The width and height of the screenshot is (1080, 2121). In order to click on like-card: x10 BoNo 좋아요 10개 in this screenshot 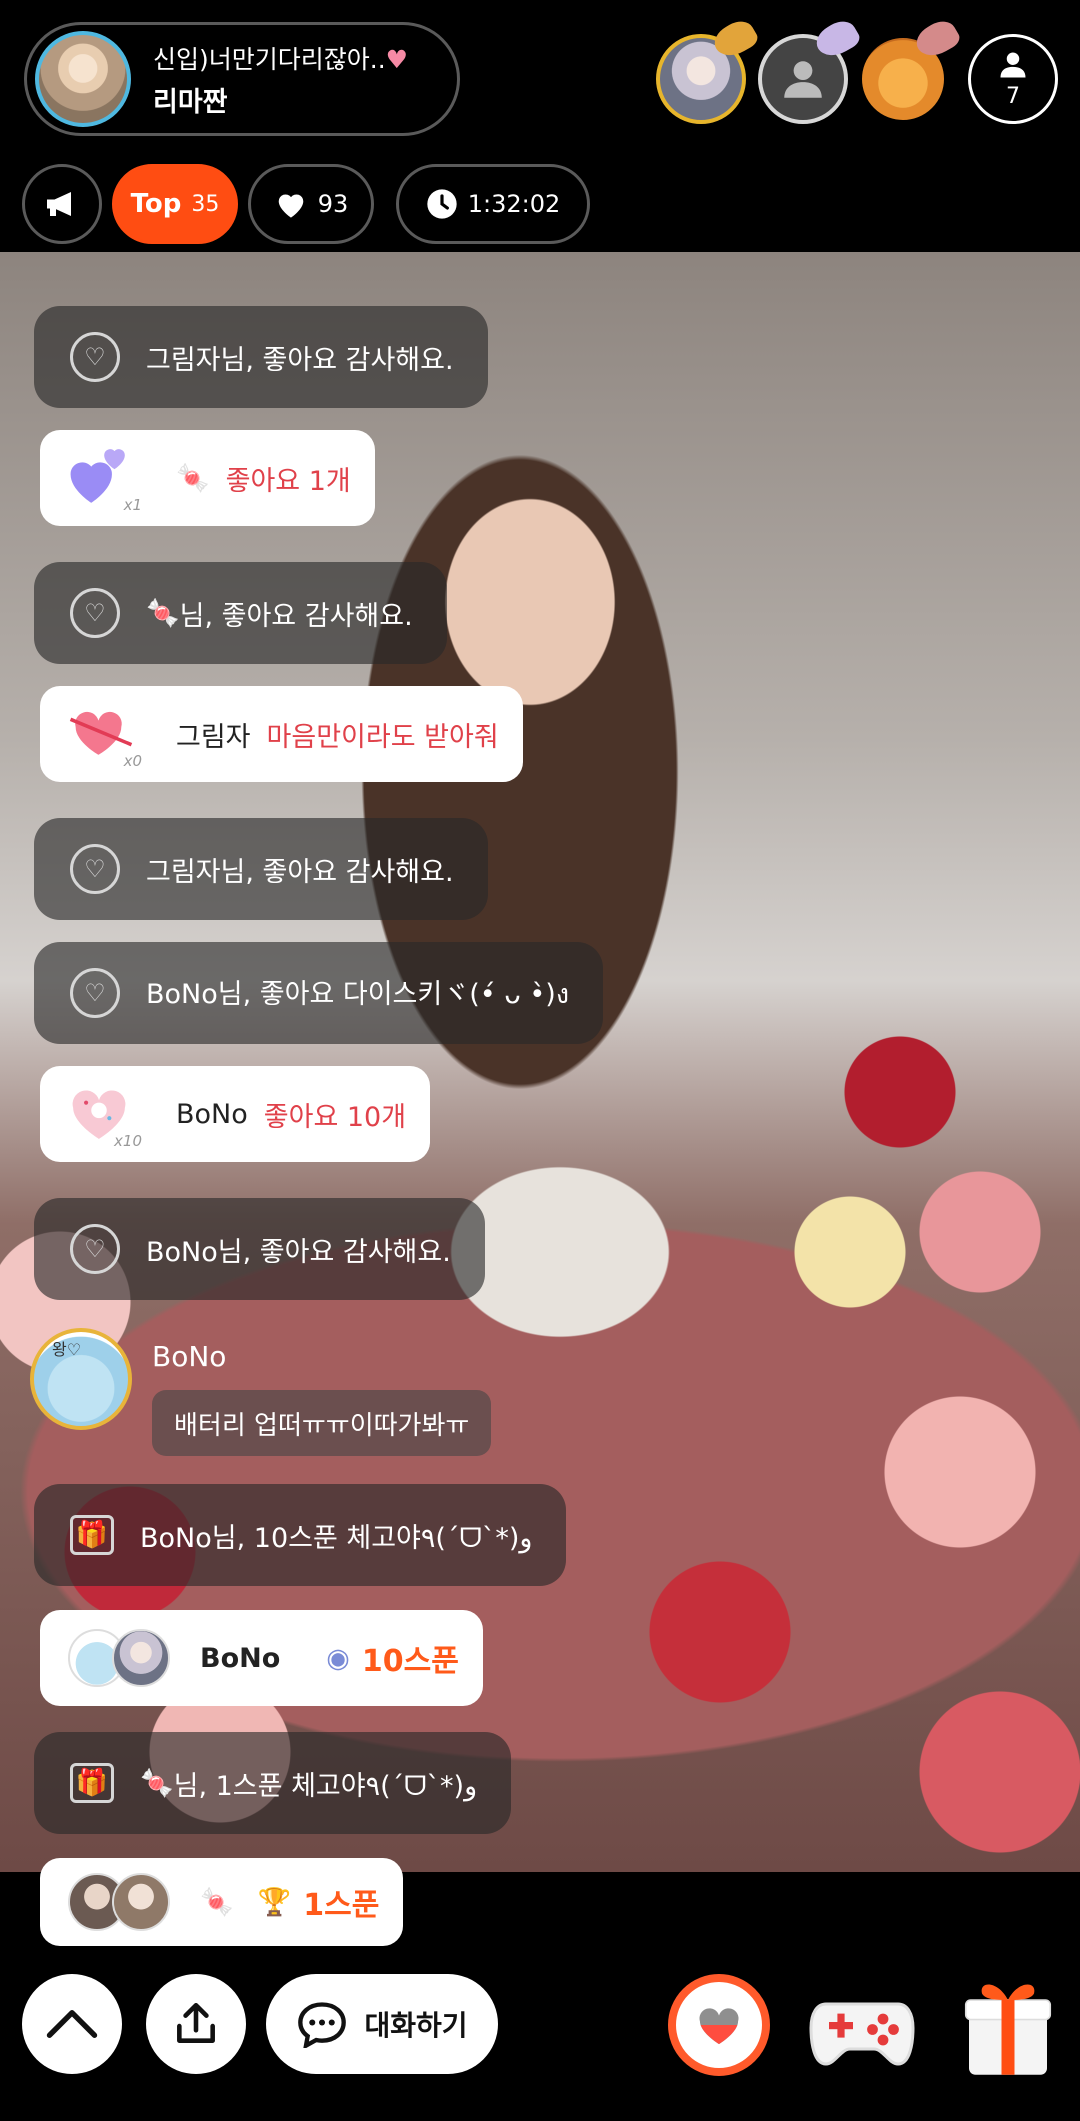, I will do `click(235, 1114)`.